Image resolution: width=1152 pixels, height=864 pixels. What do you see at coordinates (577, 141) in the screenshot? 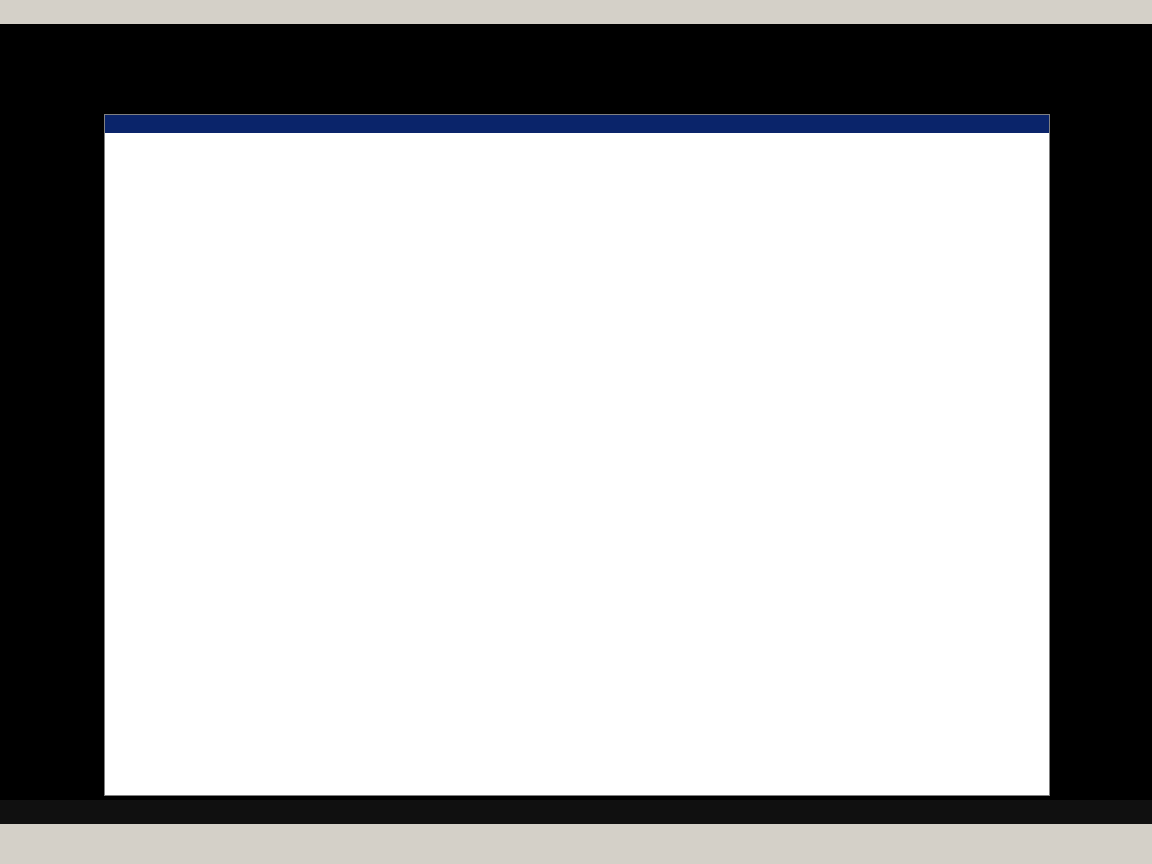
I see `dialog-body` at bounding box center [577, 141].